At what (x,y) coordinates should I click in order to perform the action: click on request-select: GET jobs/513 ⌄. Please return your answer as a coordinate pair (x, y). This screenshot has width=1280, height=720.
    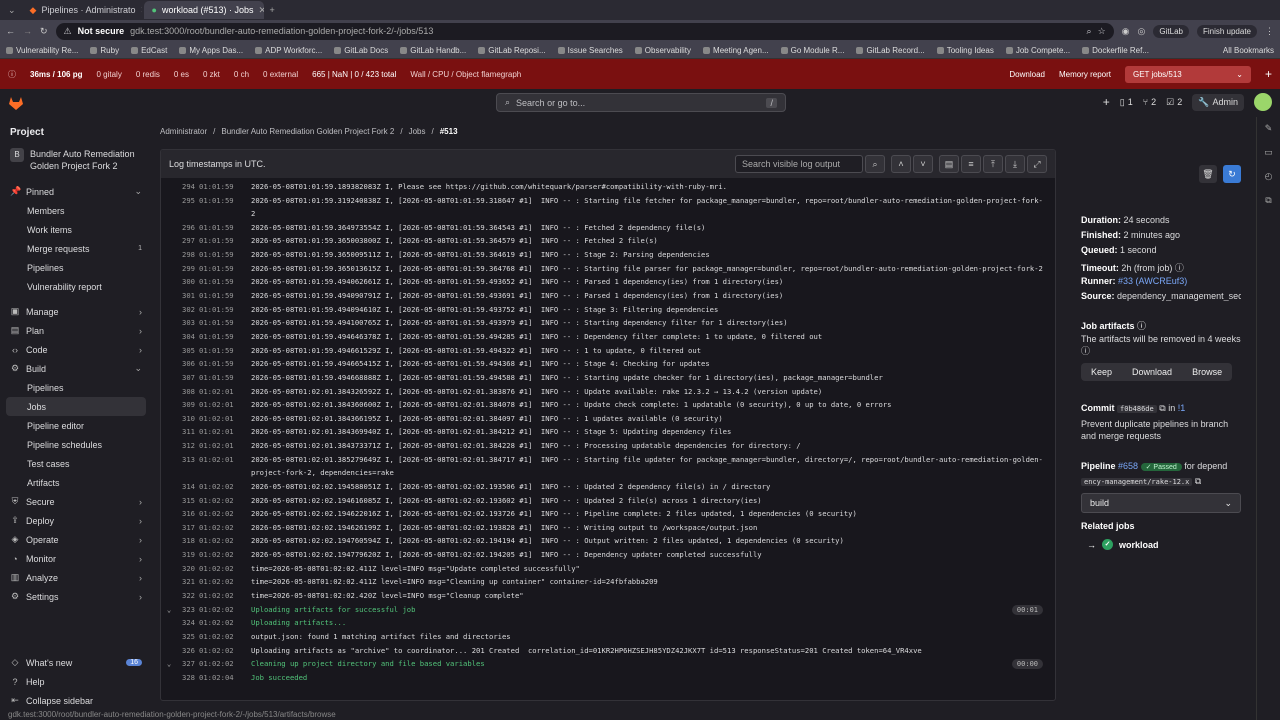
    Looking at the image, I should click on (1187, 74).